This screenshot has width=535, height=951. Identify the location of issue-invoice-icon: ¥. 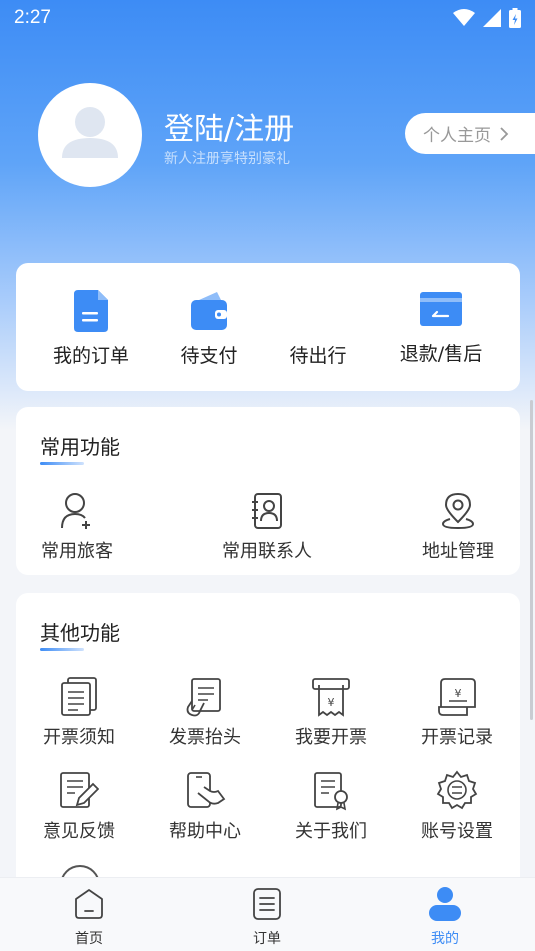
(331, 697).